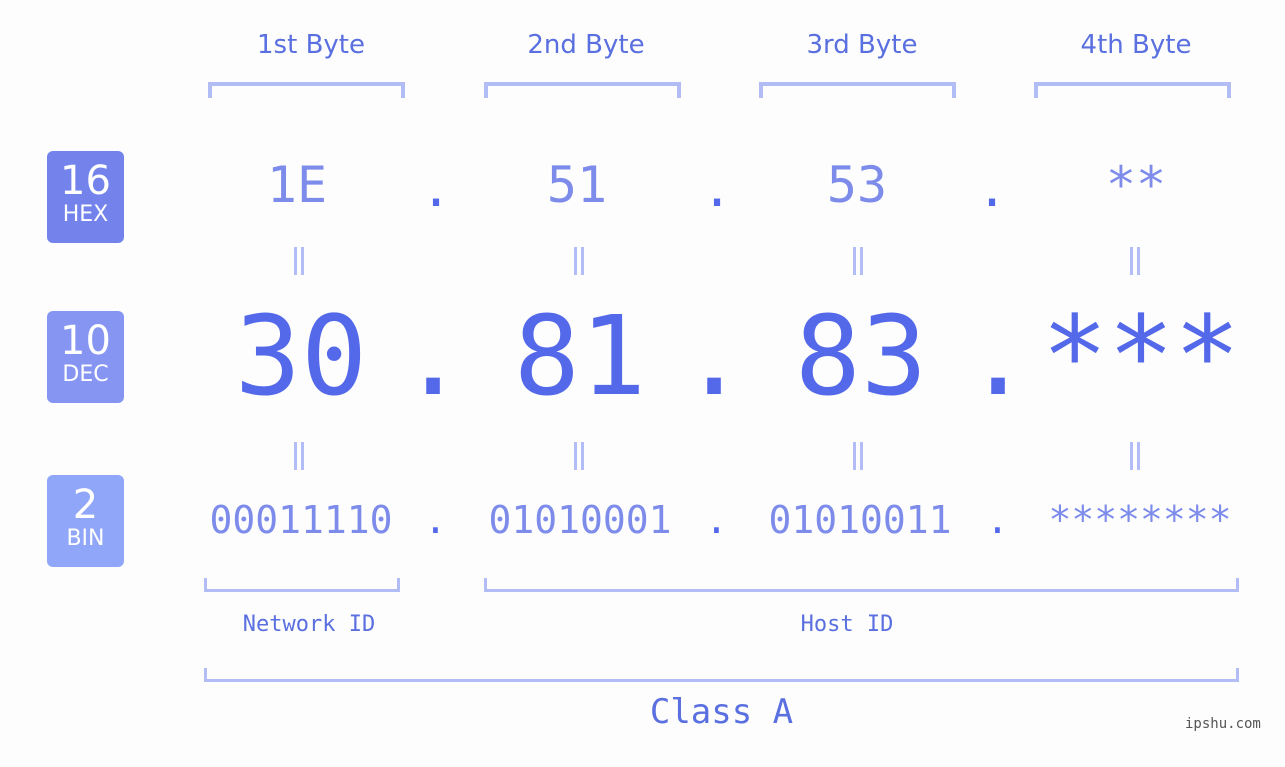 This screenshot has height=767, width=1285. I want to click on network-id-bracket, so click(302, 585).